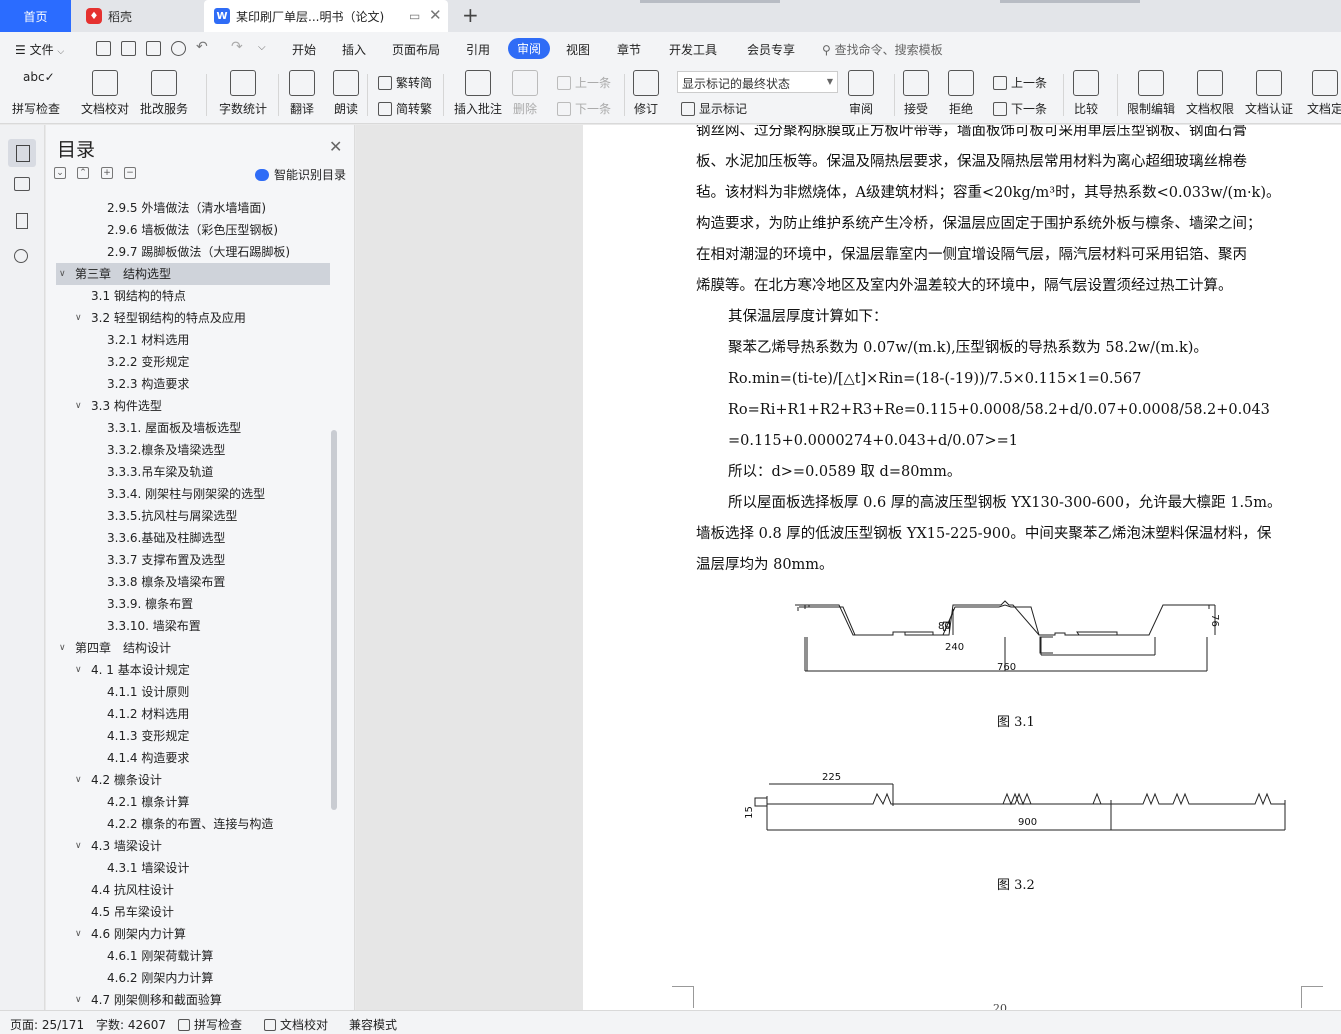  Describe the element at coordinates (302, 93) in the screenshot. I see `translate-button: 翻译` at that location.